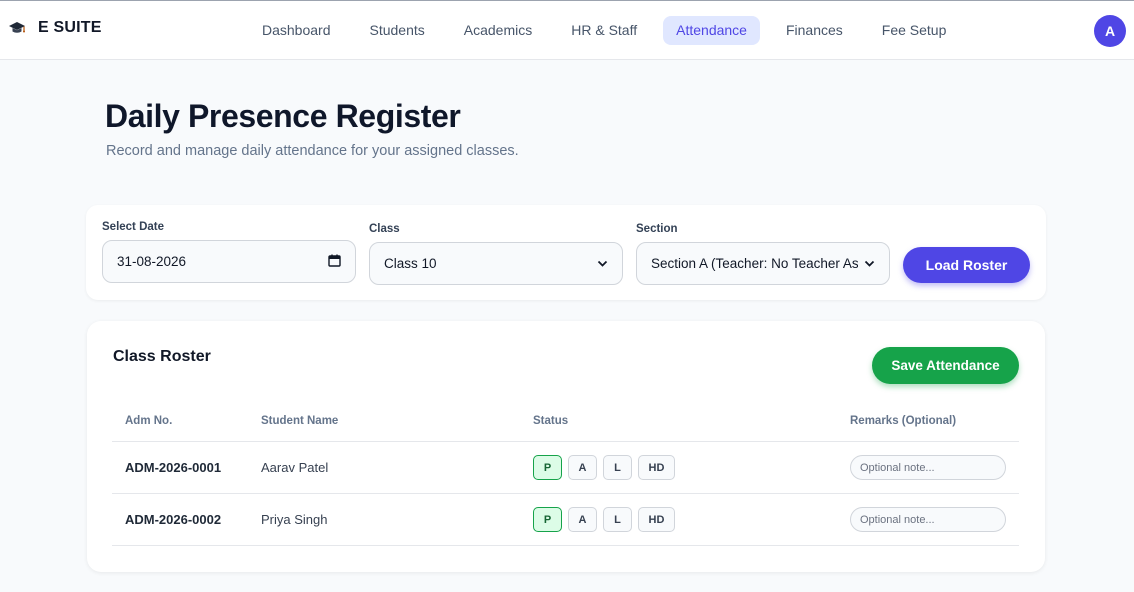 Image resolution: width=1134 pixels, height=592 pixels. What do you see at coordinates (903, 421) in the screenshot?
I see `column-remarks: Remarks (Optional)` at bounding box center [903, 421].